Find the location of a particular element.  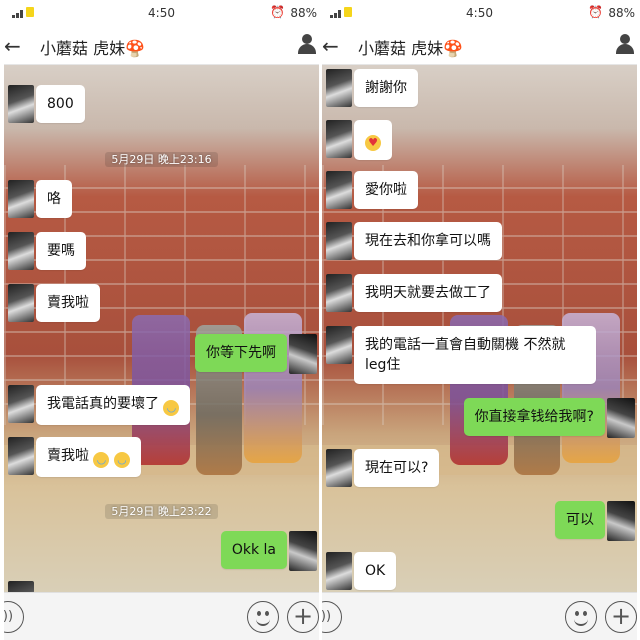

message-incoming: 要嗎 is located at coordinates (61, 251).